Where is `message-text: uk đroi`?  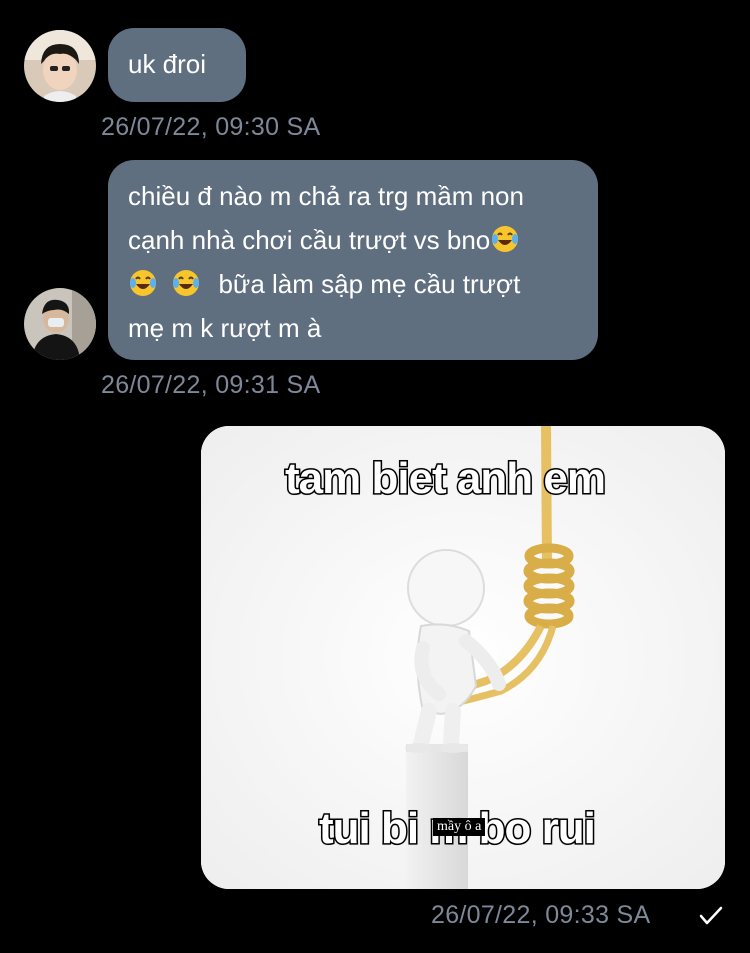
message-text: uk đroi is located at coordinates (167, 64).